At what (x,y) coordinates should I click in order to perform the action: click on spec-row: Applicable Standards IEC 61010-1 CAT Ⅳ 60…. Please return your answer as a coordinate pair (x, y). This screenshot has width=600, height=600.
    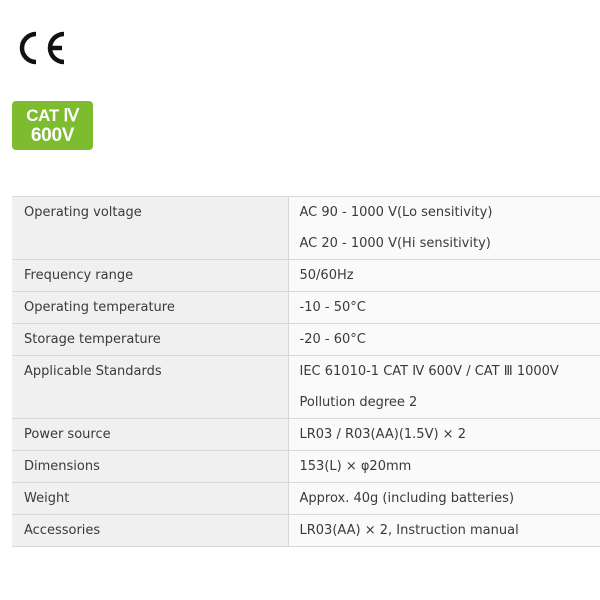
    Looking at the image, I should click on (306, 387).